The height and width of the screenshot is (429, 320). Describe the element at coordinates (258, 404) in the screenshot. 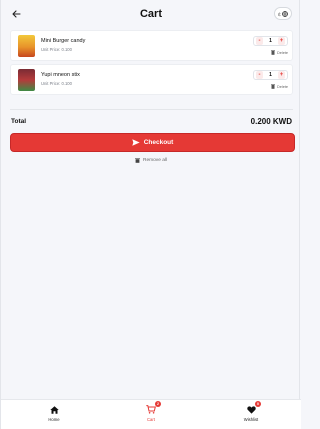

I see `wishlist-badge: 0` at that location.